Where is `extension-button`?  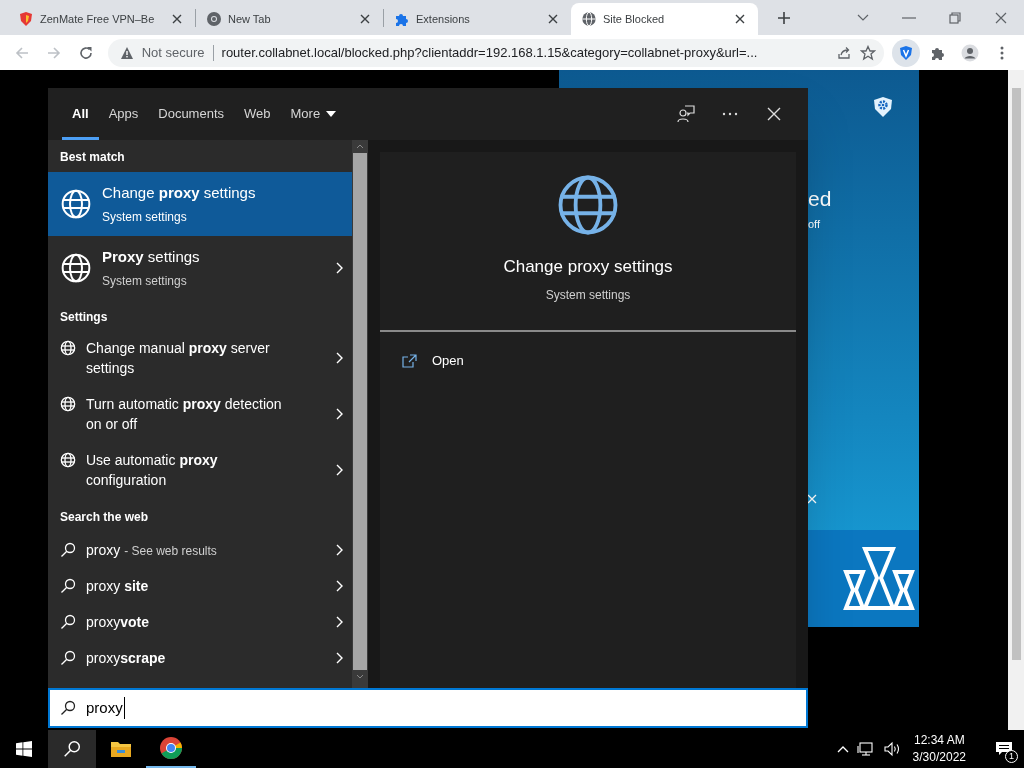
extension-button is located at coordinates (906, 52).